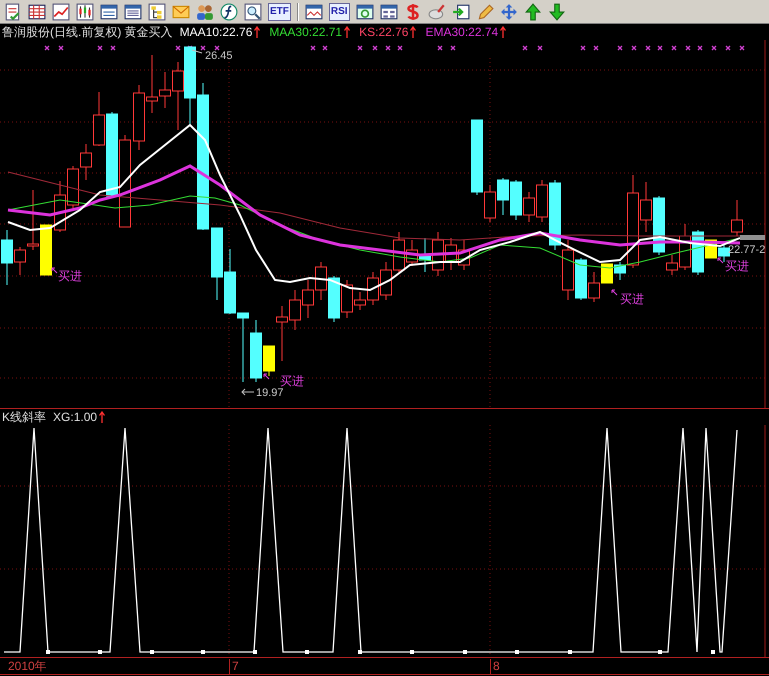  I want to click on import-icon, so click(461, 11).